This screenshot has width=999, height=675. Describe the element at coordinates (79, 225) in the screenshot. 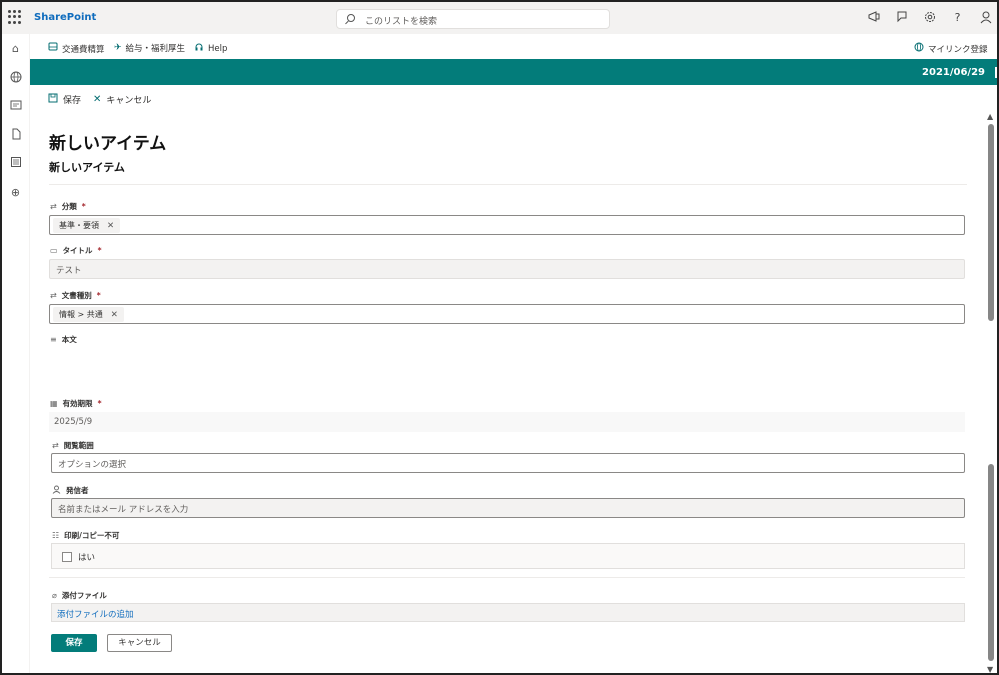

I see `category-tag-text: 基準・要領` at that location.